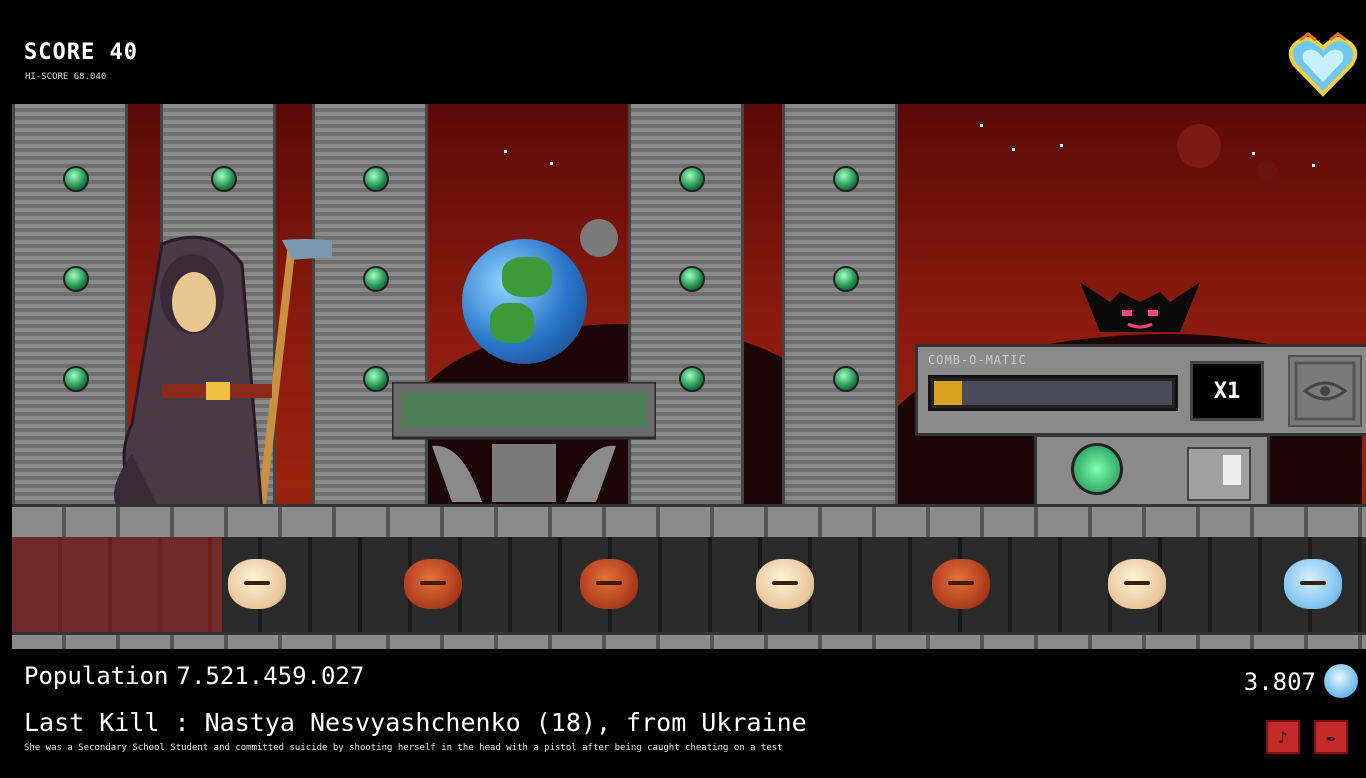 The height and width of the screenshot is (778, 1366). I want to click on soul-icon, so click(1341, 681).